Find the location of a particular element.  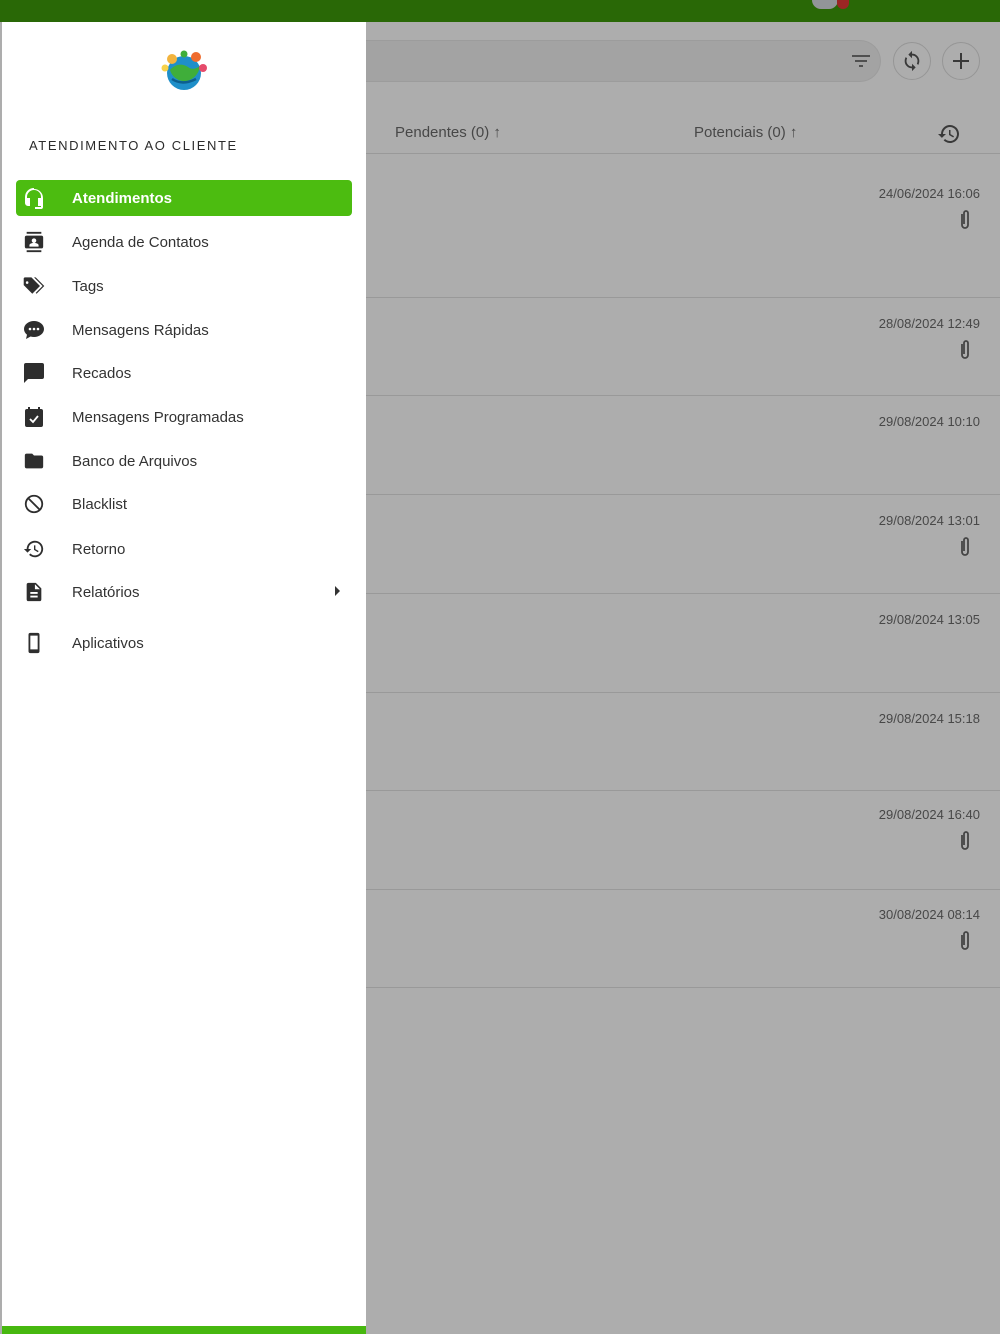

menu-label: Recados is located at coordinates (102, 373).